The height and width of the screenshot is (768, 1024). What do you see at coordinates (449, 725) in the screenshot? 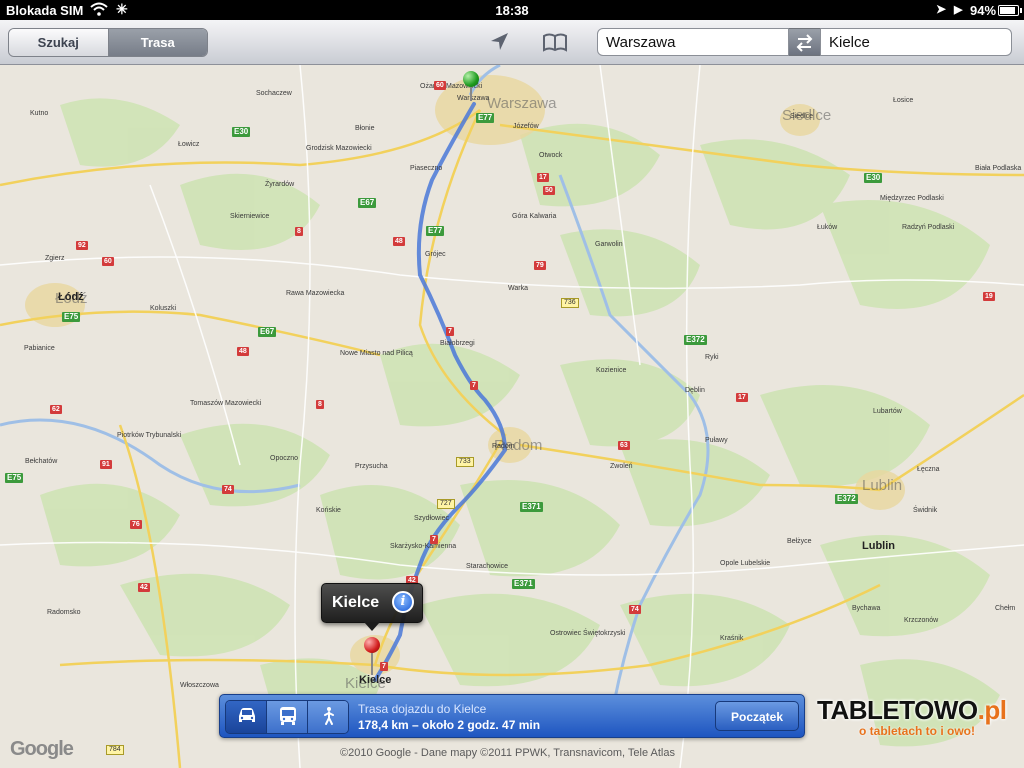
I see `route-summary: 178,4 km – około 2 godz. 47 min` at bounding box center [449, 725].